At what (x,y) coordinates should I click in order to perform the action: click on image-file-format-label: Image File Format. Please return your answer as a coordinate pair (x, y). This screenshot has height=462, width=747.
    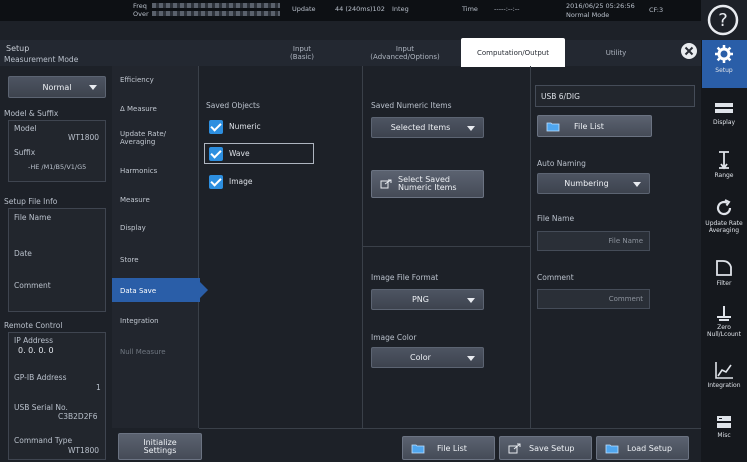
    Looking at the image, I should click on (405, 277).